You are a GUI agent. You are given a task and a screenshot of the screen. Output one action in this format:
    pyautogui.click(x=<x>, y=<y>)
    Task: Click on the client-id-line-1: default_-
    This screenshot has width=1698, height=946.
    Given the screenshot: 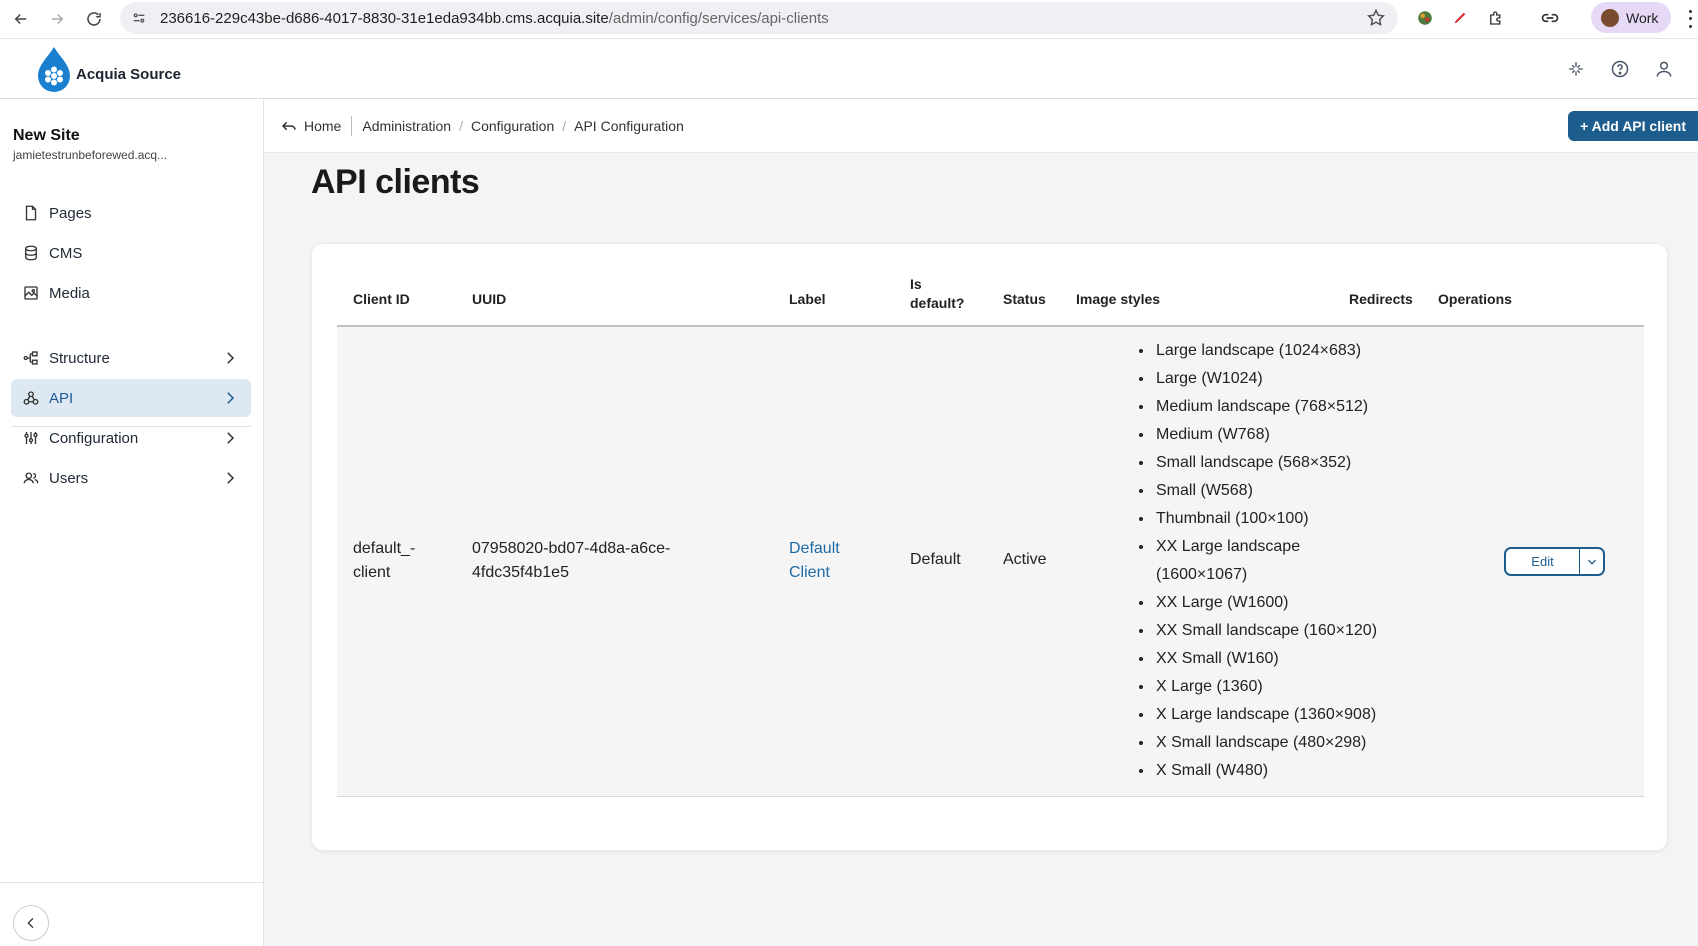 What is the action you would take?
    pyautogui.click(x=384, y=548)
    